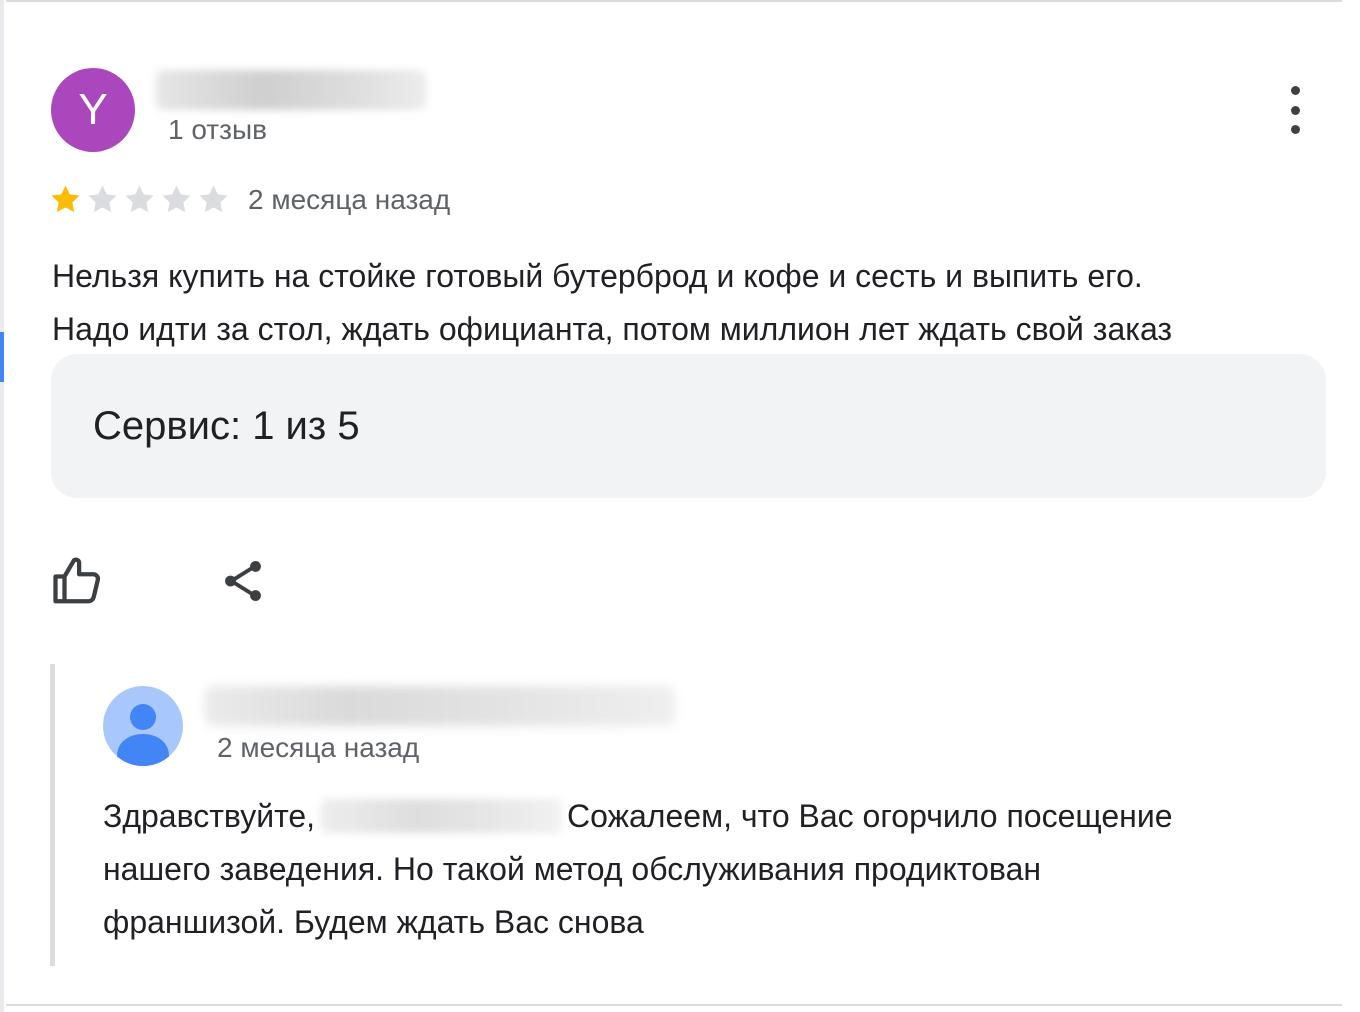 This screenshot has width=1360, height=1012. What do you see at coordinates (688, 426) in the screenshot?
I see `service-rating-box: Сервис: 1 из 5` at bounding box center [688, 426].